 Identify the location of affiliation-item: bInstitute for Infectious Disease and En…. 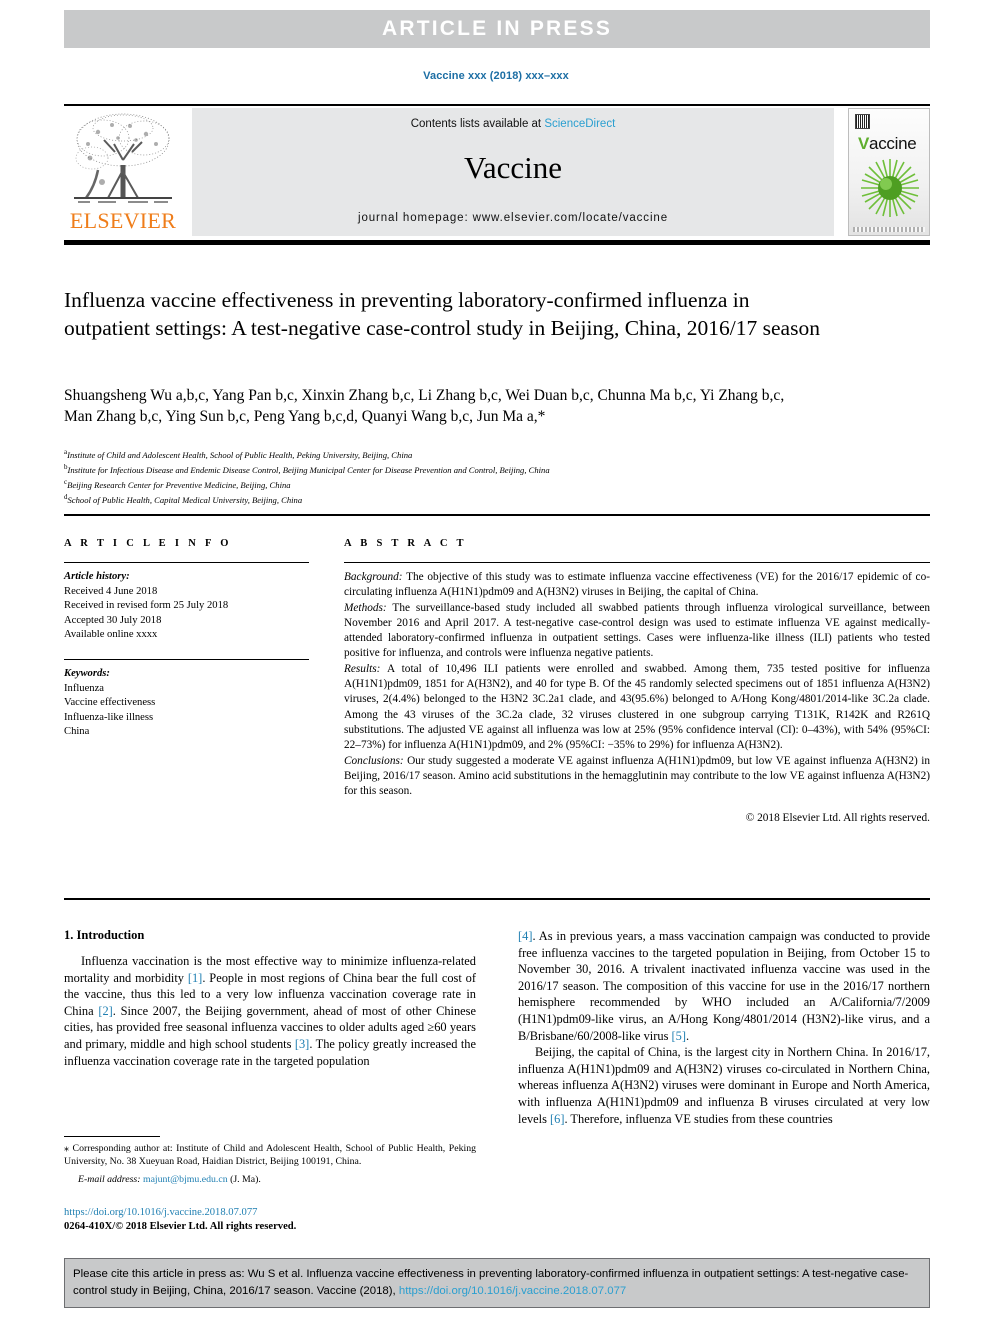
(414, 468).